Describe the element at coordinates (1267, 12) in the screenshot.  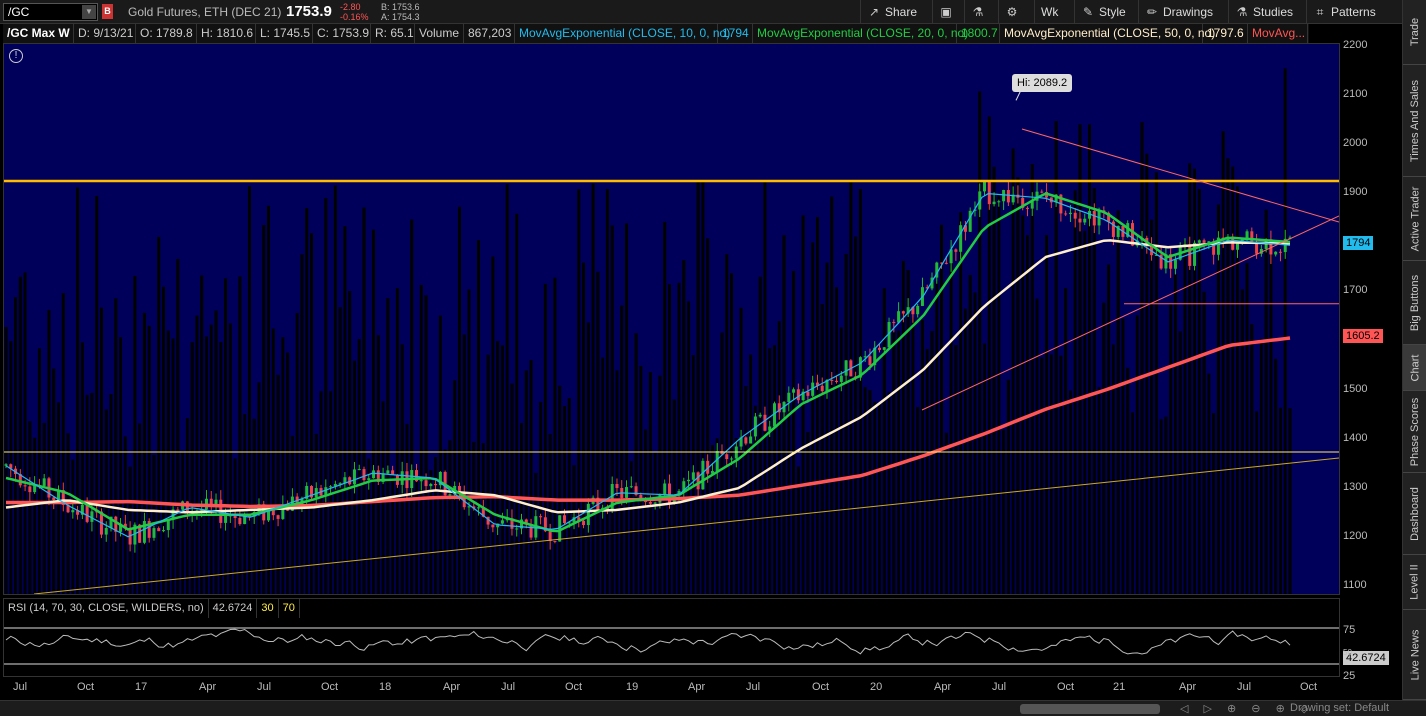
I see `studies-button: ⚗ Studies` at that location.